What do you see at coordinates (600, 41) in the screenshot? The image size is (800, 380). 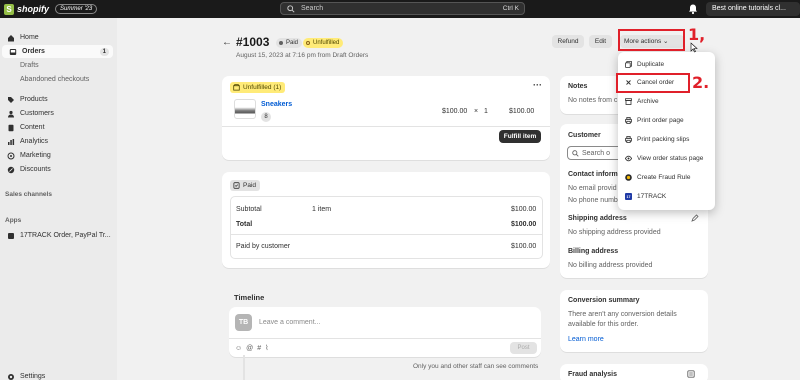 I see `edit-button: Edit` at bounding box center [600, 41].